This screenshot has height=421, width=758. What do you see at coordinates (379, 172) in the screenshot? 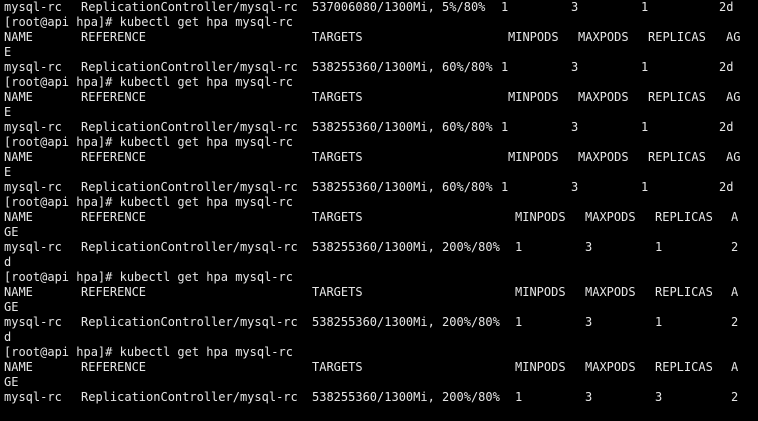
I see `terminal-line: E` at bounding box center [379, 172].